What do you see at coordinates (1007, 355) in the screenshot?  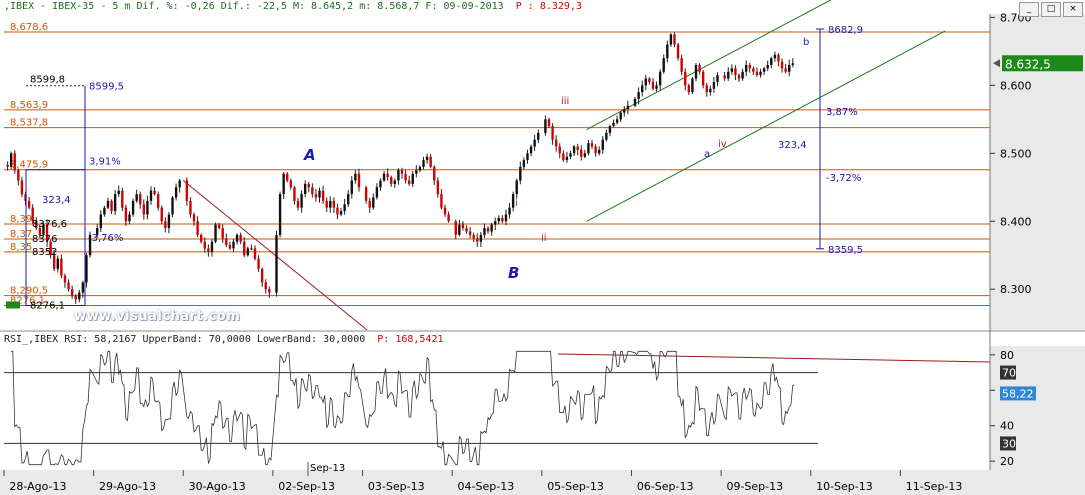 I see `rsi-tick-label: 80` at bounding box center [1007, 355].